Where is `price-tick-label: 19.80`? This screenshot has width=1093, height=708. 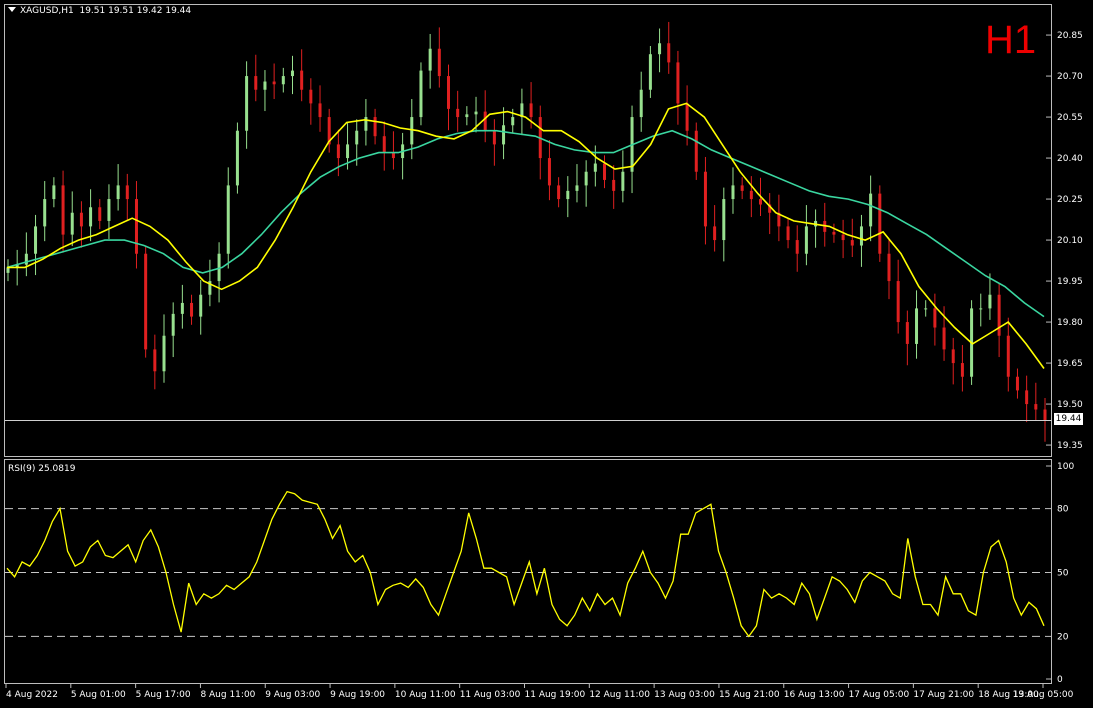
price-tick-label: 19.80 is located at coordinates (1070, 323).